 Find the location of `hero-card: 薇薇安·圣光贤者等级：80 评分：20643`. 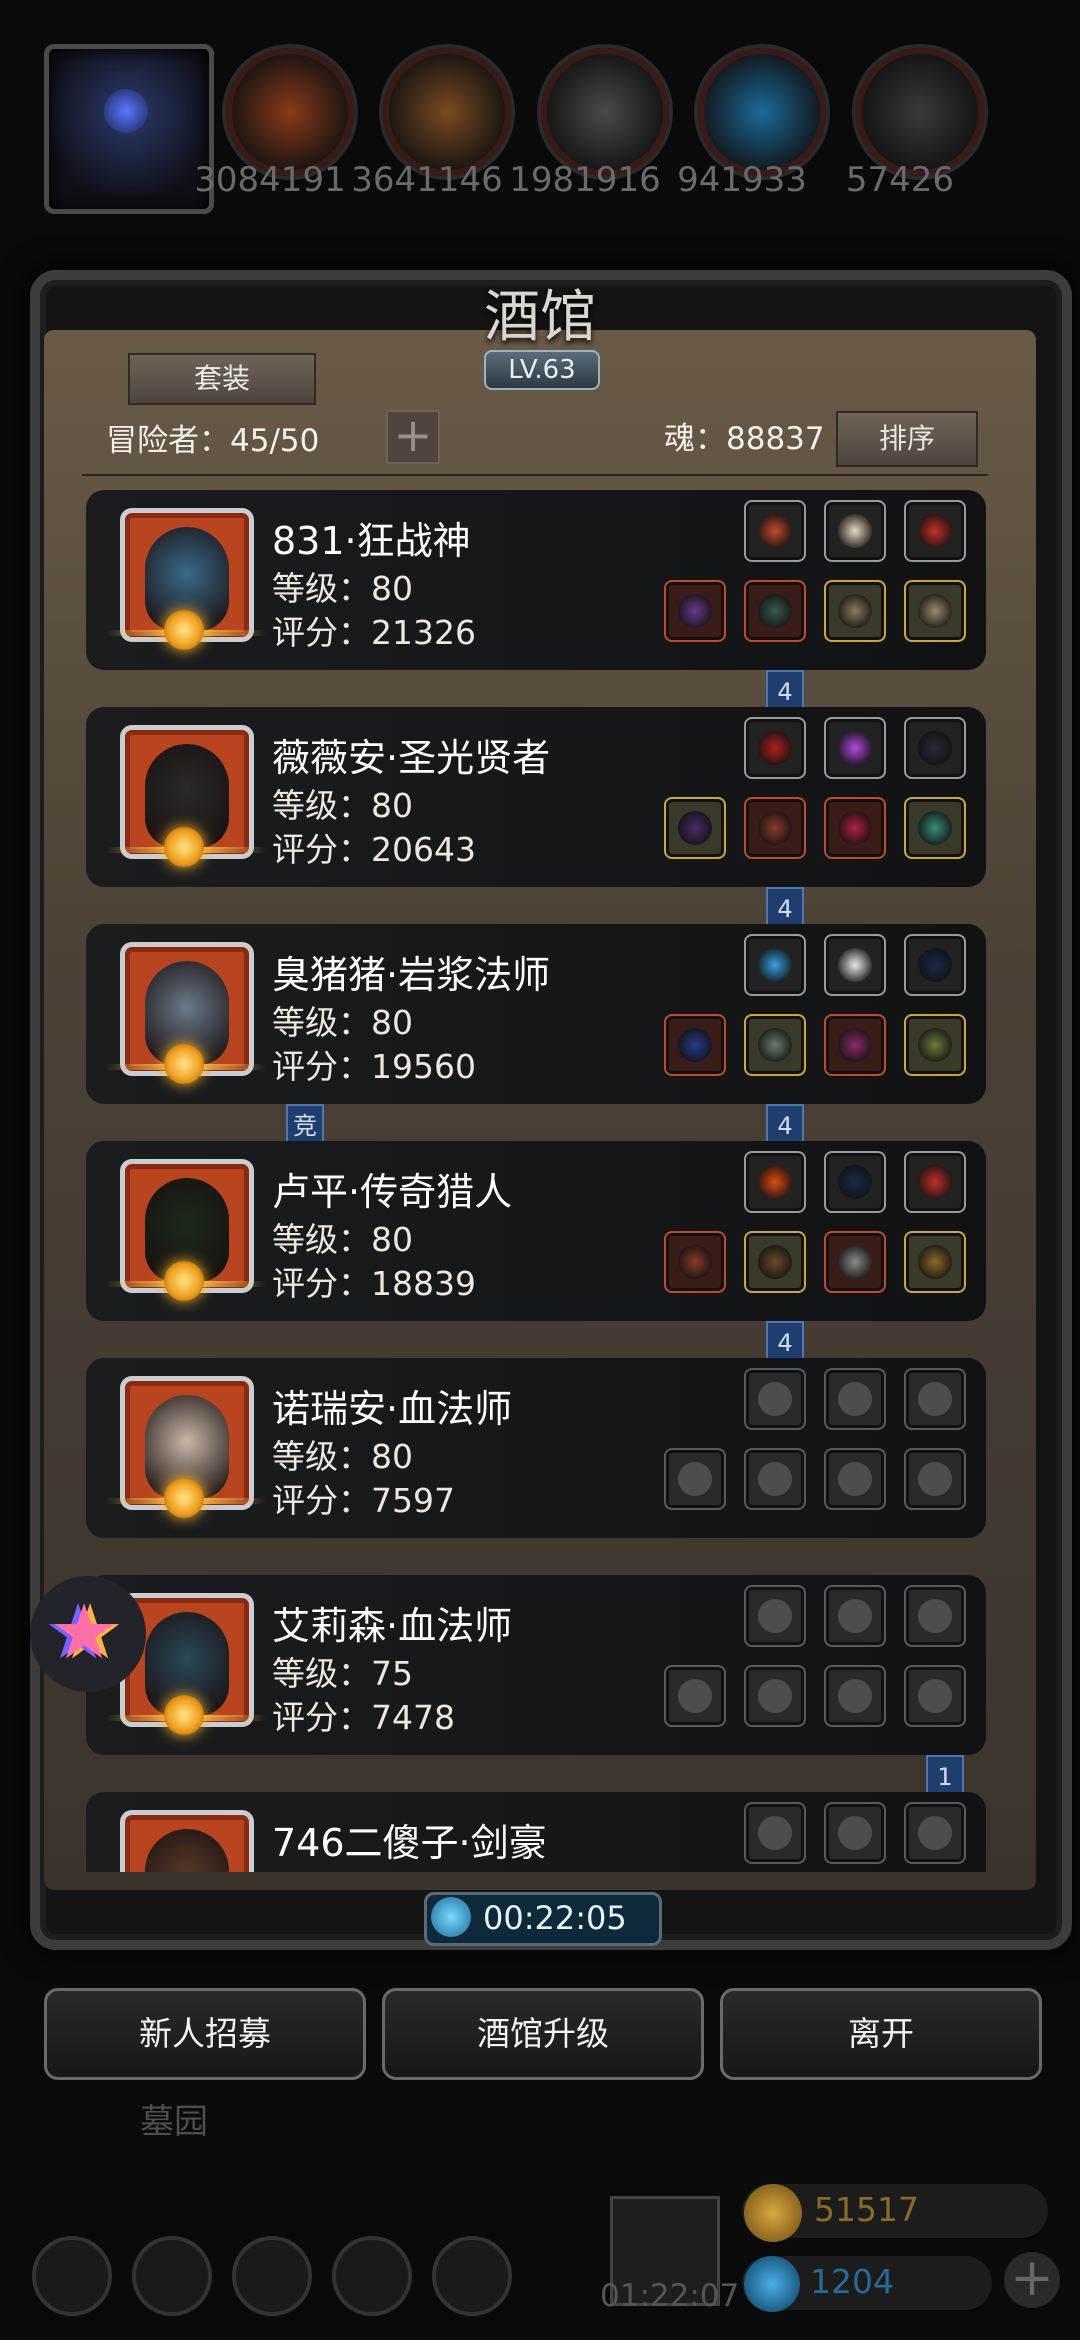

hero-card: 薇薇安·圣光贤者等级：80 评分：20643 is located at coordinates (536, 797).